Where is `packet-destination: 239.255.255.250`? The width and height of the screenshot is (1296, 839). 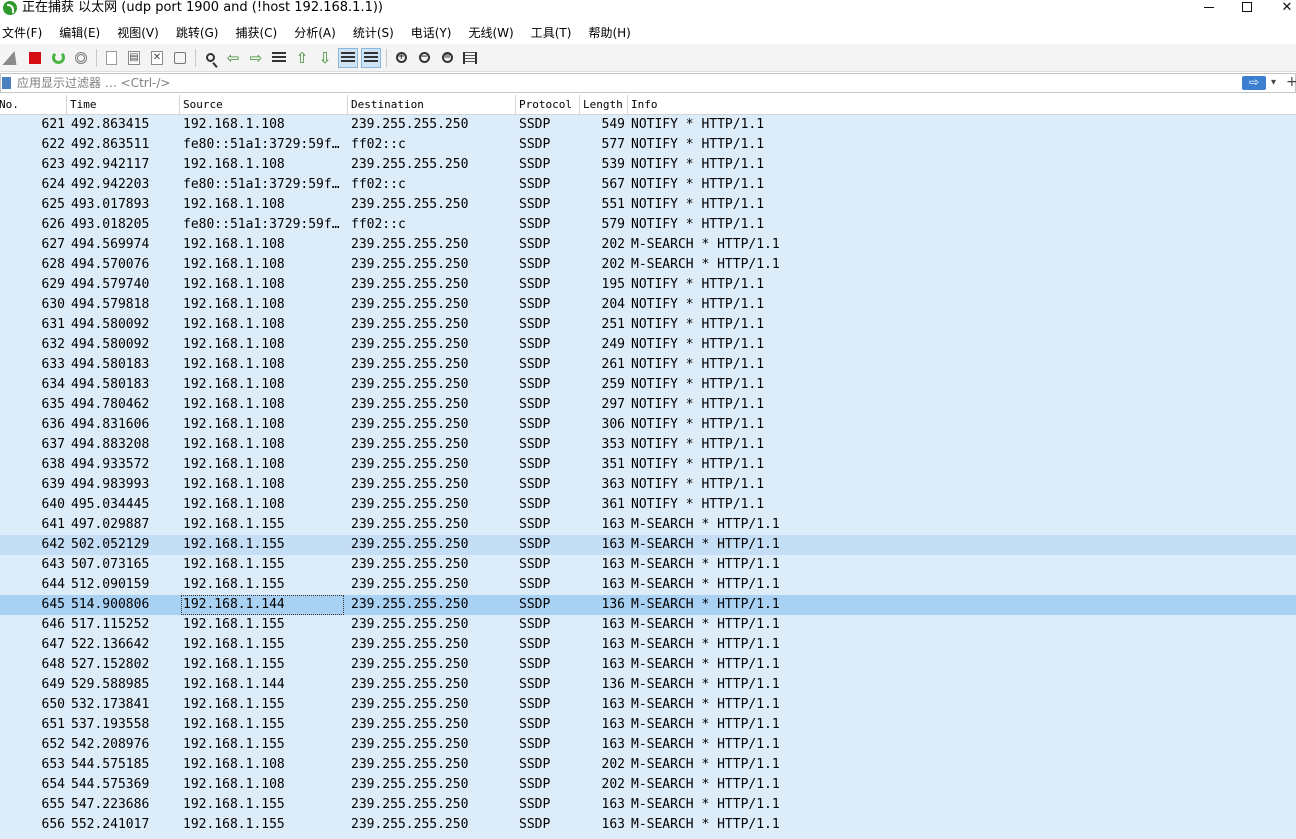 packet-destination: 239.255.255.250 is located at coordinates (410, 484).